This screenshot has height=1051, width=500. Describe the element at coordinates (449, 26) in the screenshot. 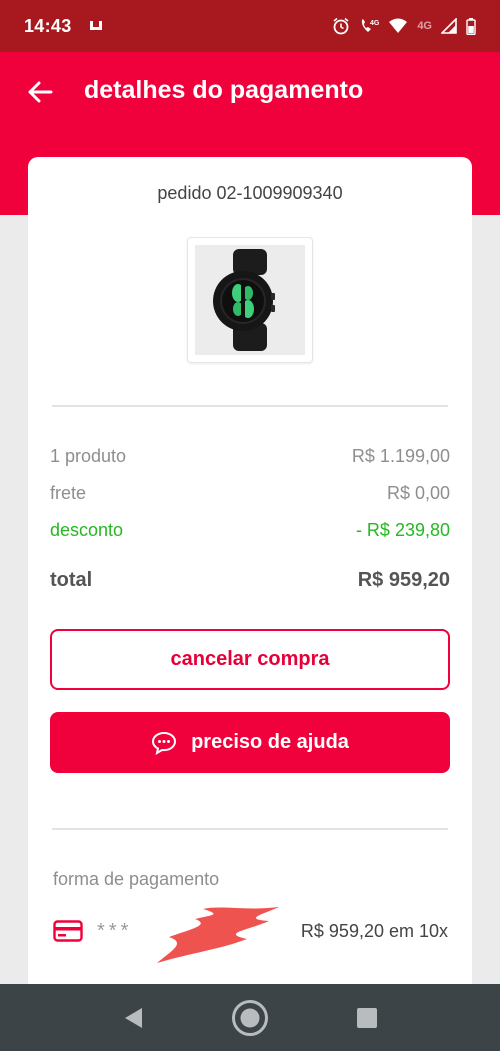

I see `signal-icon` at that location.